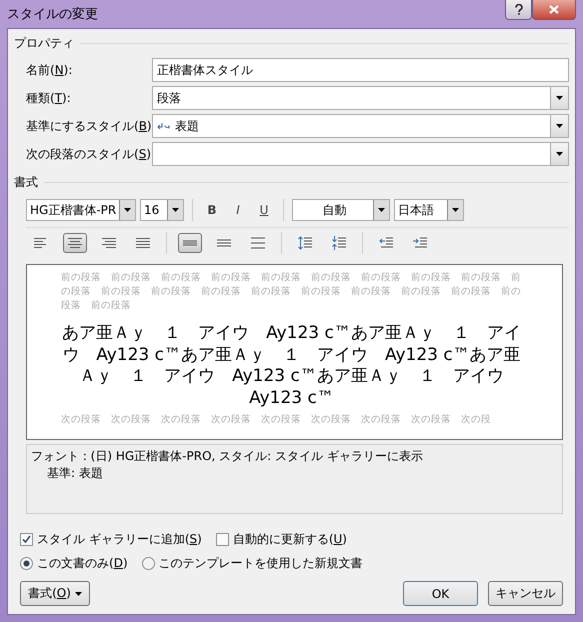 Image resolution: width=583 pixels, height=622 pixels. I want to click on format-menu-button: 書式(O), so click(55, 593).